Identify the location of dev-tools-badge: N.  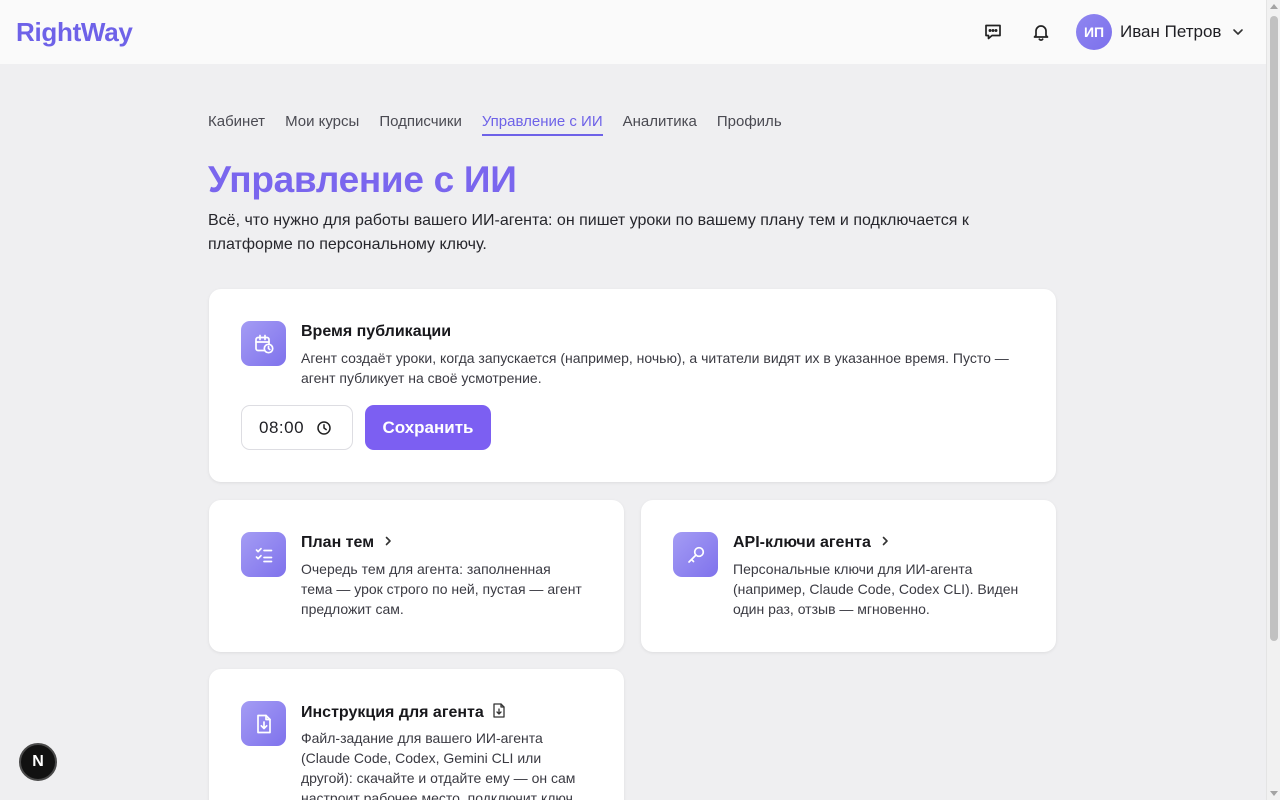
(38, 762).